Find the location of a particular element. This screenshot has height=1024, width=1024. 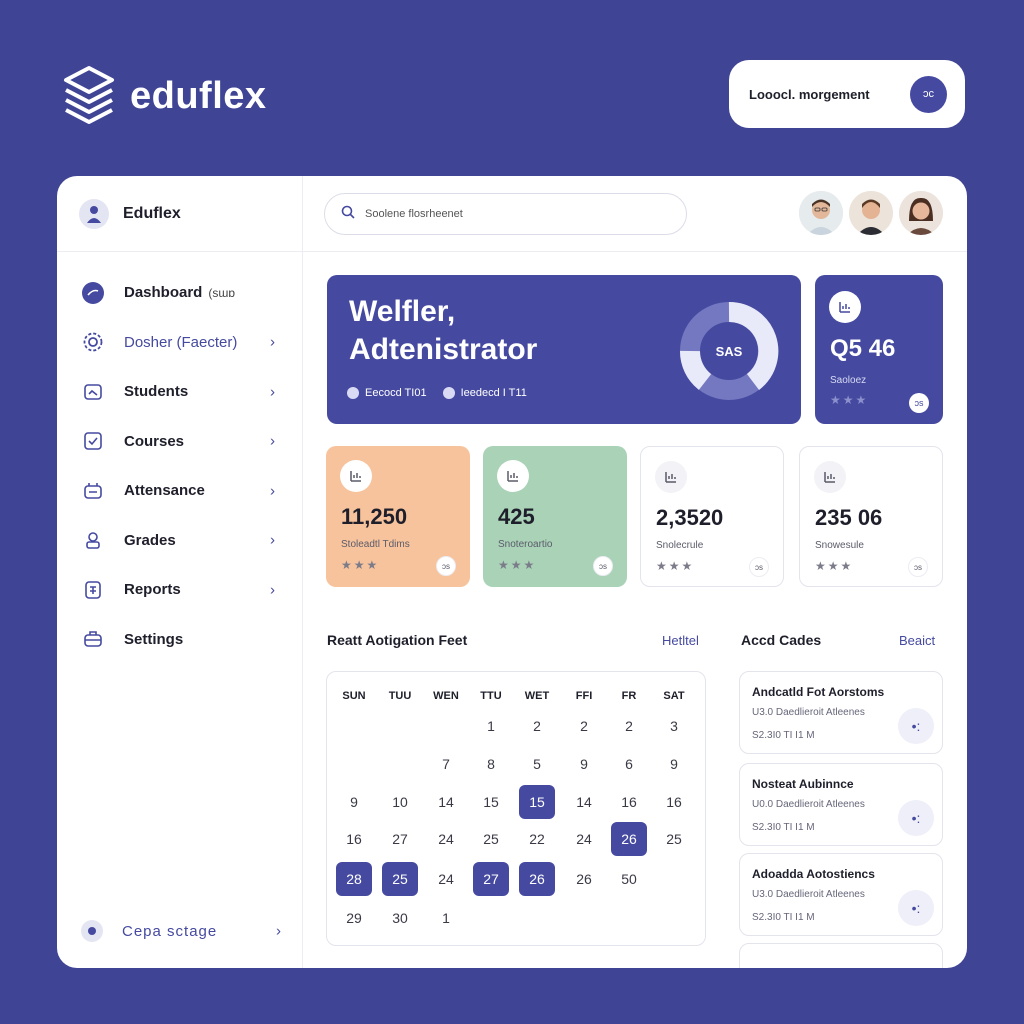

stat-card: 2,3520 Snolecrule ★★★ ɔs is located at coordinates (712, 516).